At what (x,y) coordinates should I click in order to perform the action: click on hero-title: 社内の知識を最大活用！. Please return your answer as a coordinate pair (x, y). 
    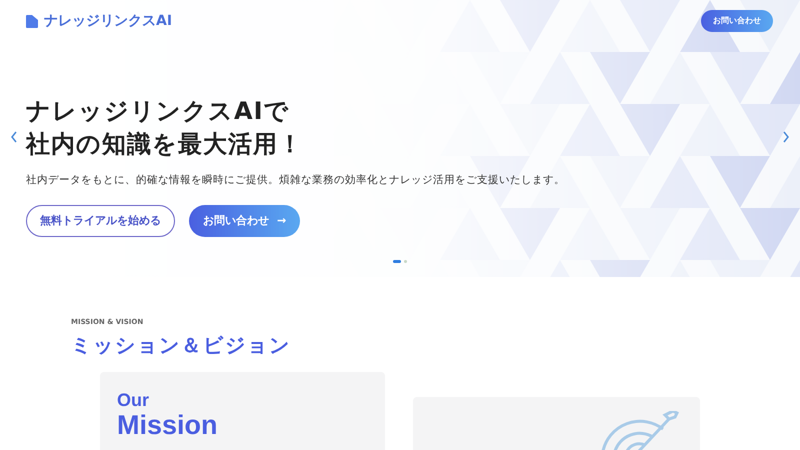
    Looking at the image, I should click on (164, 144).